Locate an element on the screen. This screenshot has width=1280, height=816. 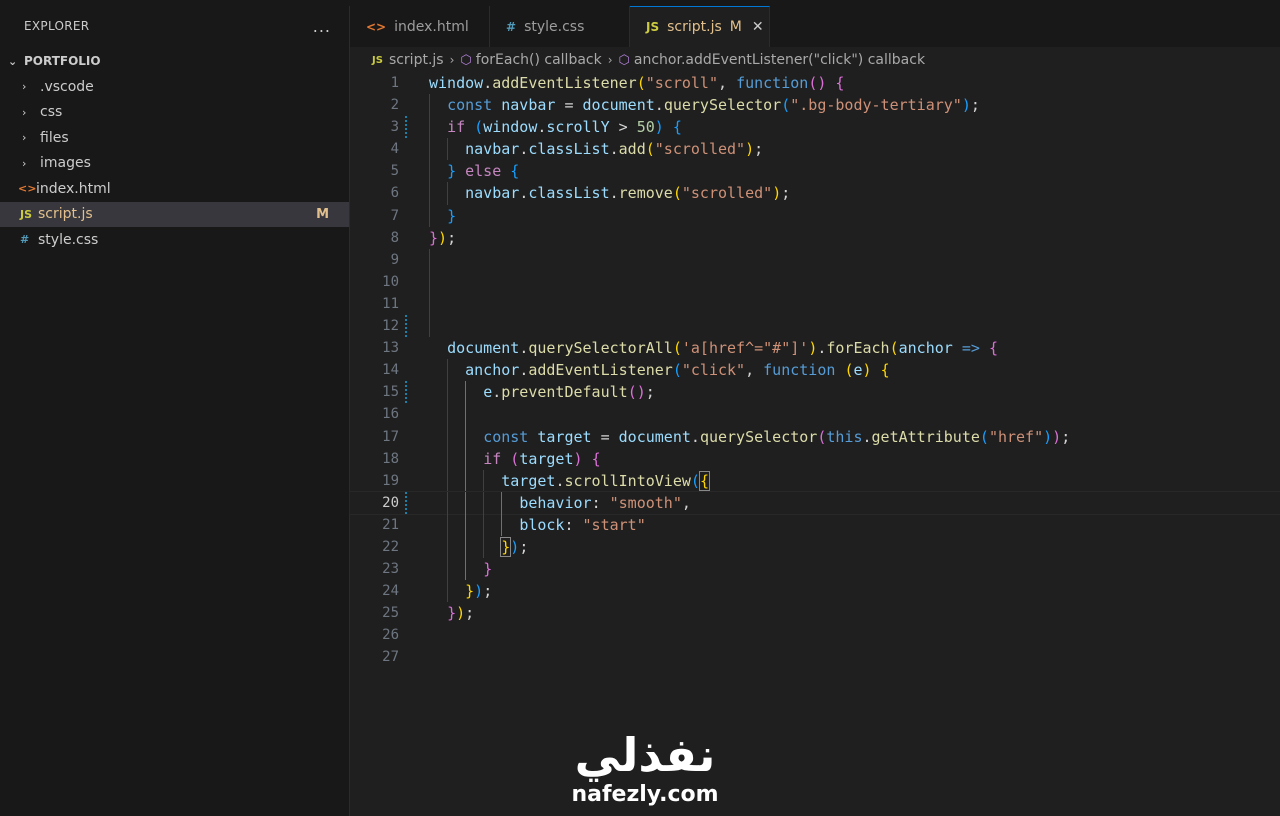
tree-file-script-js: JS script.js M is located at coordinates (174, 214).